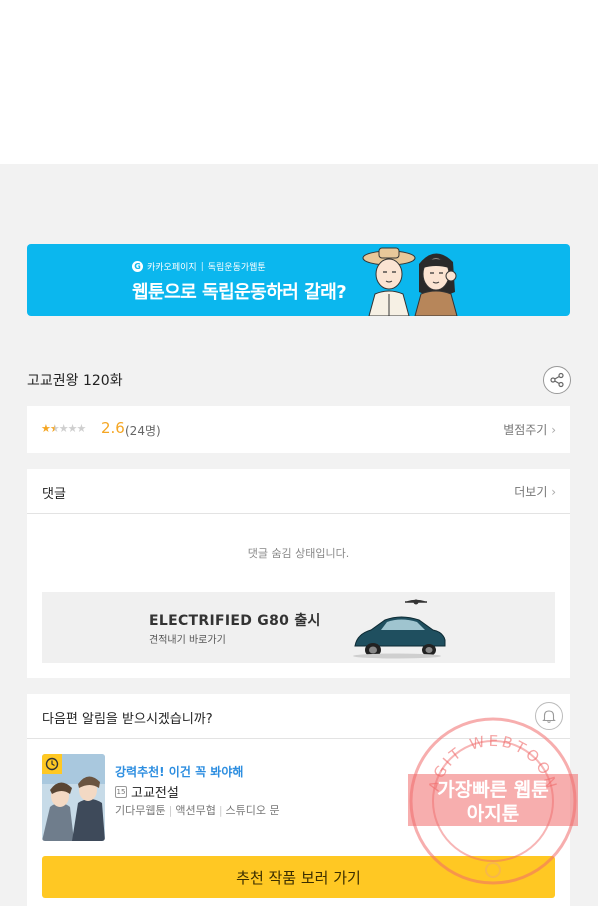 Image resolution: width=598 pixels, height=906 pixels. What do you see at coordinates (75, 381) in the screenshot?
I see `episode-title: 고교권왕 120화` at bounding box center [75, 381].